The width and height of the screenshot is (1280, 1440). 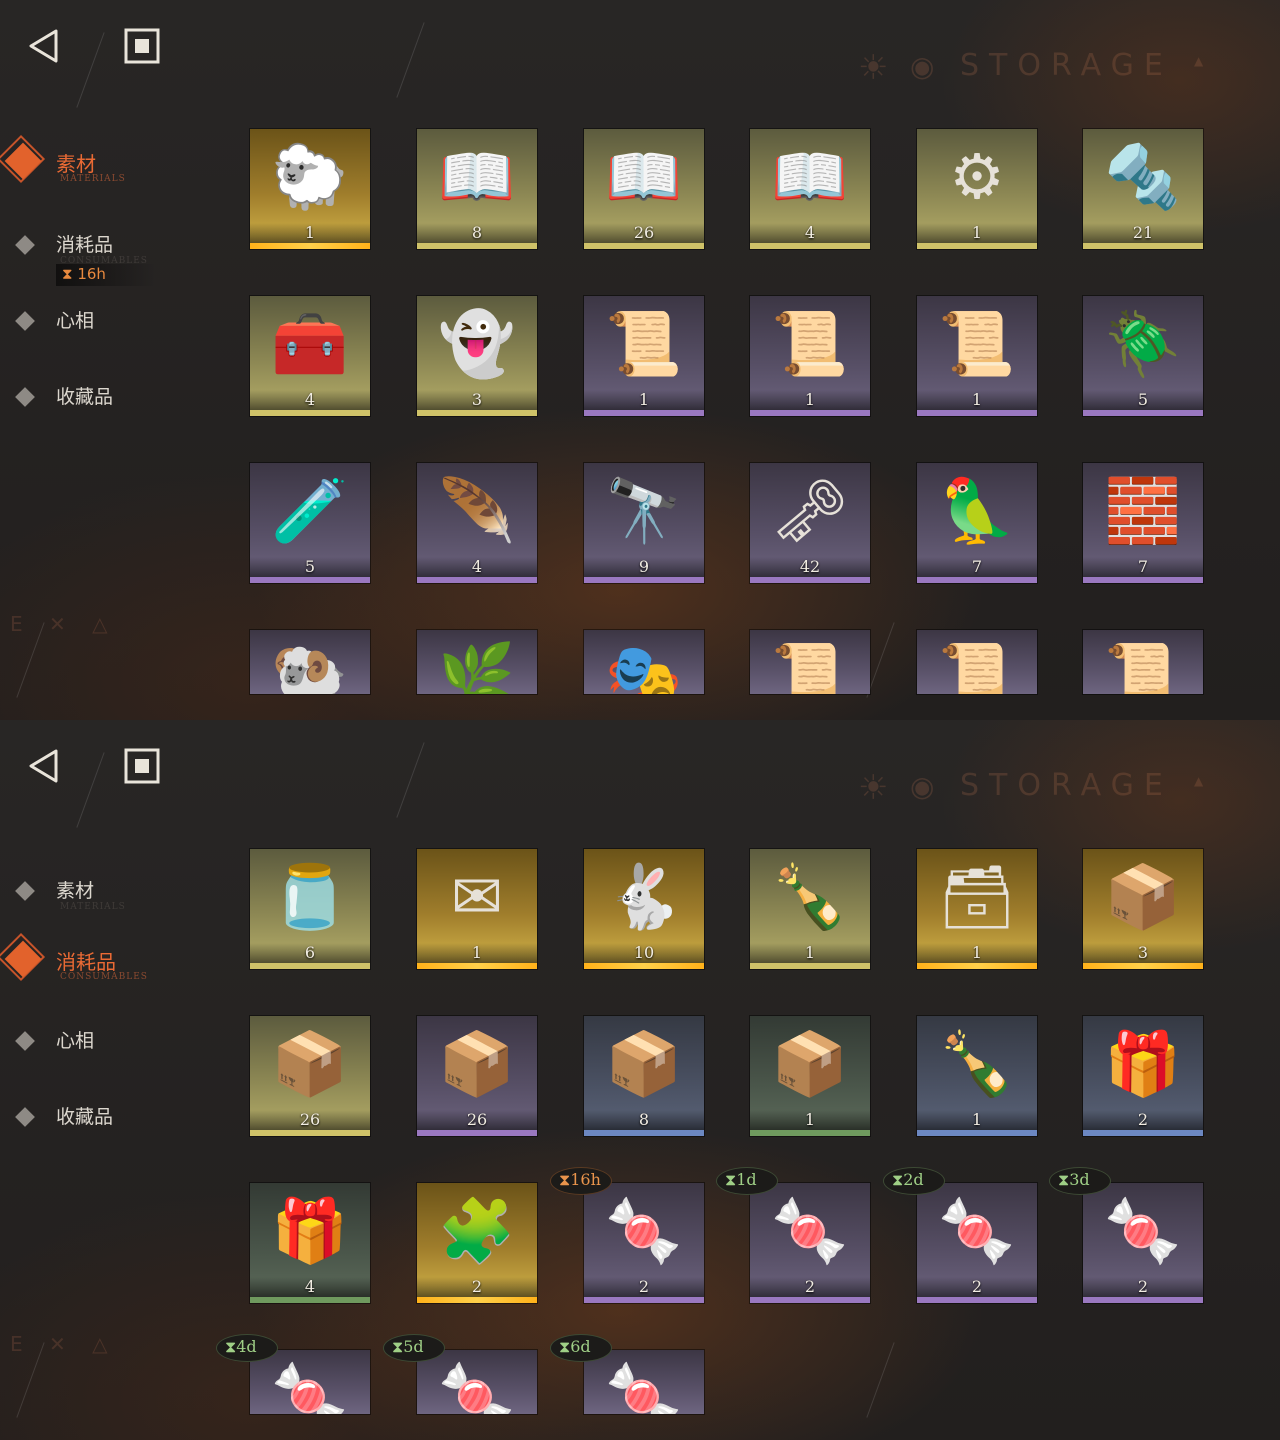 What do you see at coordinates (310, 1286) in the screenshot?
I see `item-count: 4` at bounding box center [310, 1286].